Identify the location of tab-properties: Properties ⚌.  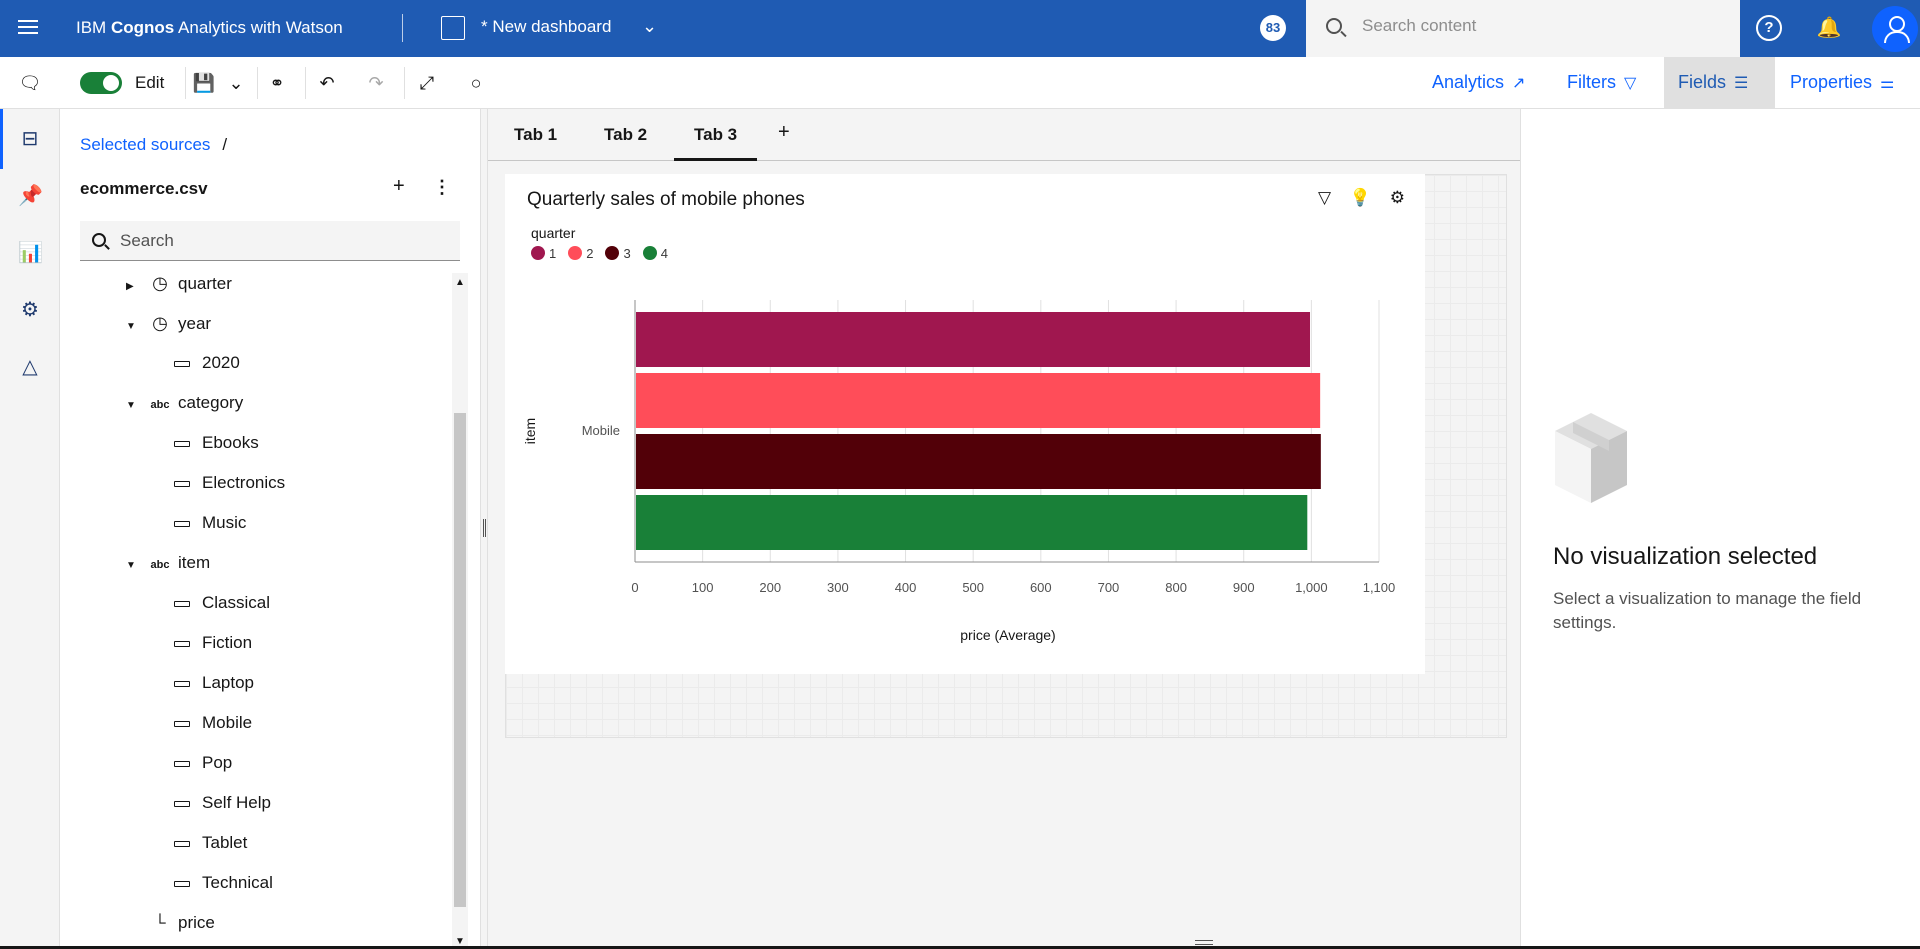
(1842, 82).